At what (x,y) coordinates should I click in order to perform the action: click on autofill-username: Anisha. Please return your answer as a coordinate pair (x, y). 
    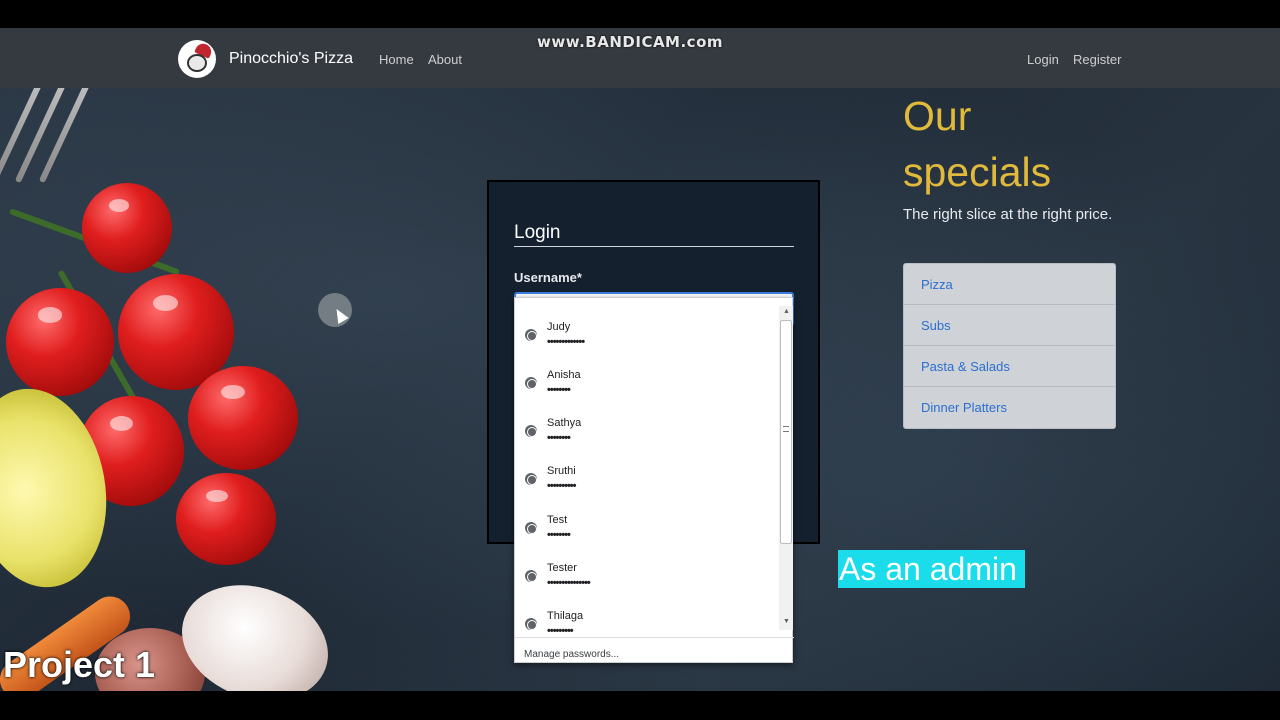
    Looking at the image, I should click on (564, 375).